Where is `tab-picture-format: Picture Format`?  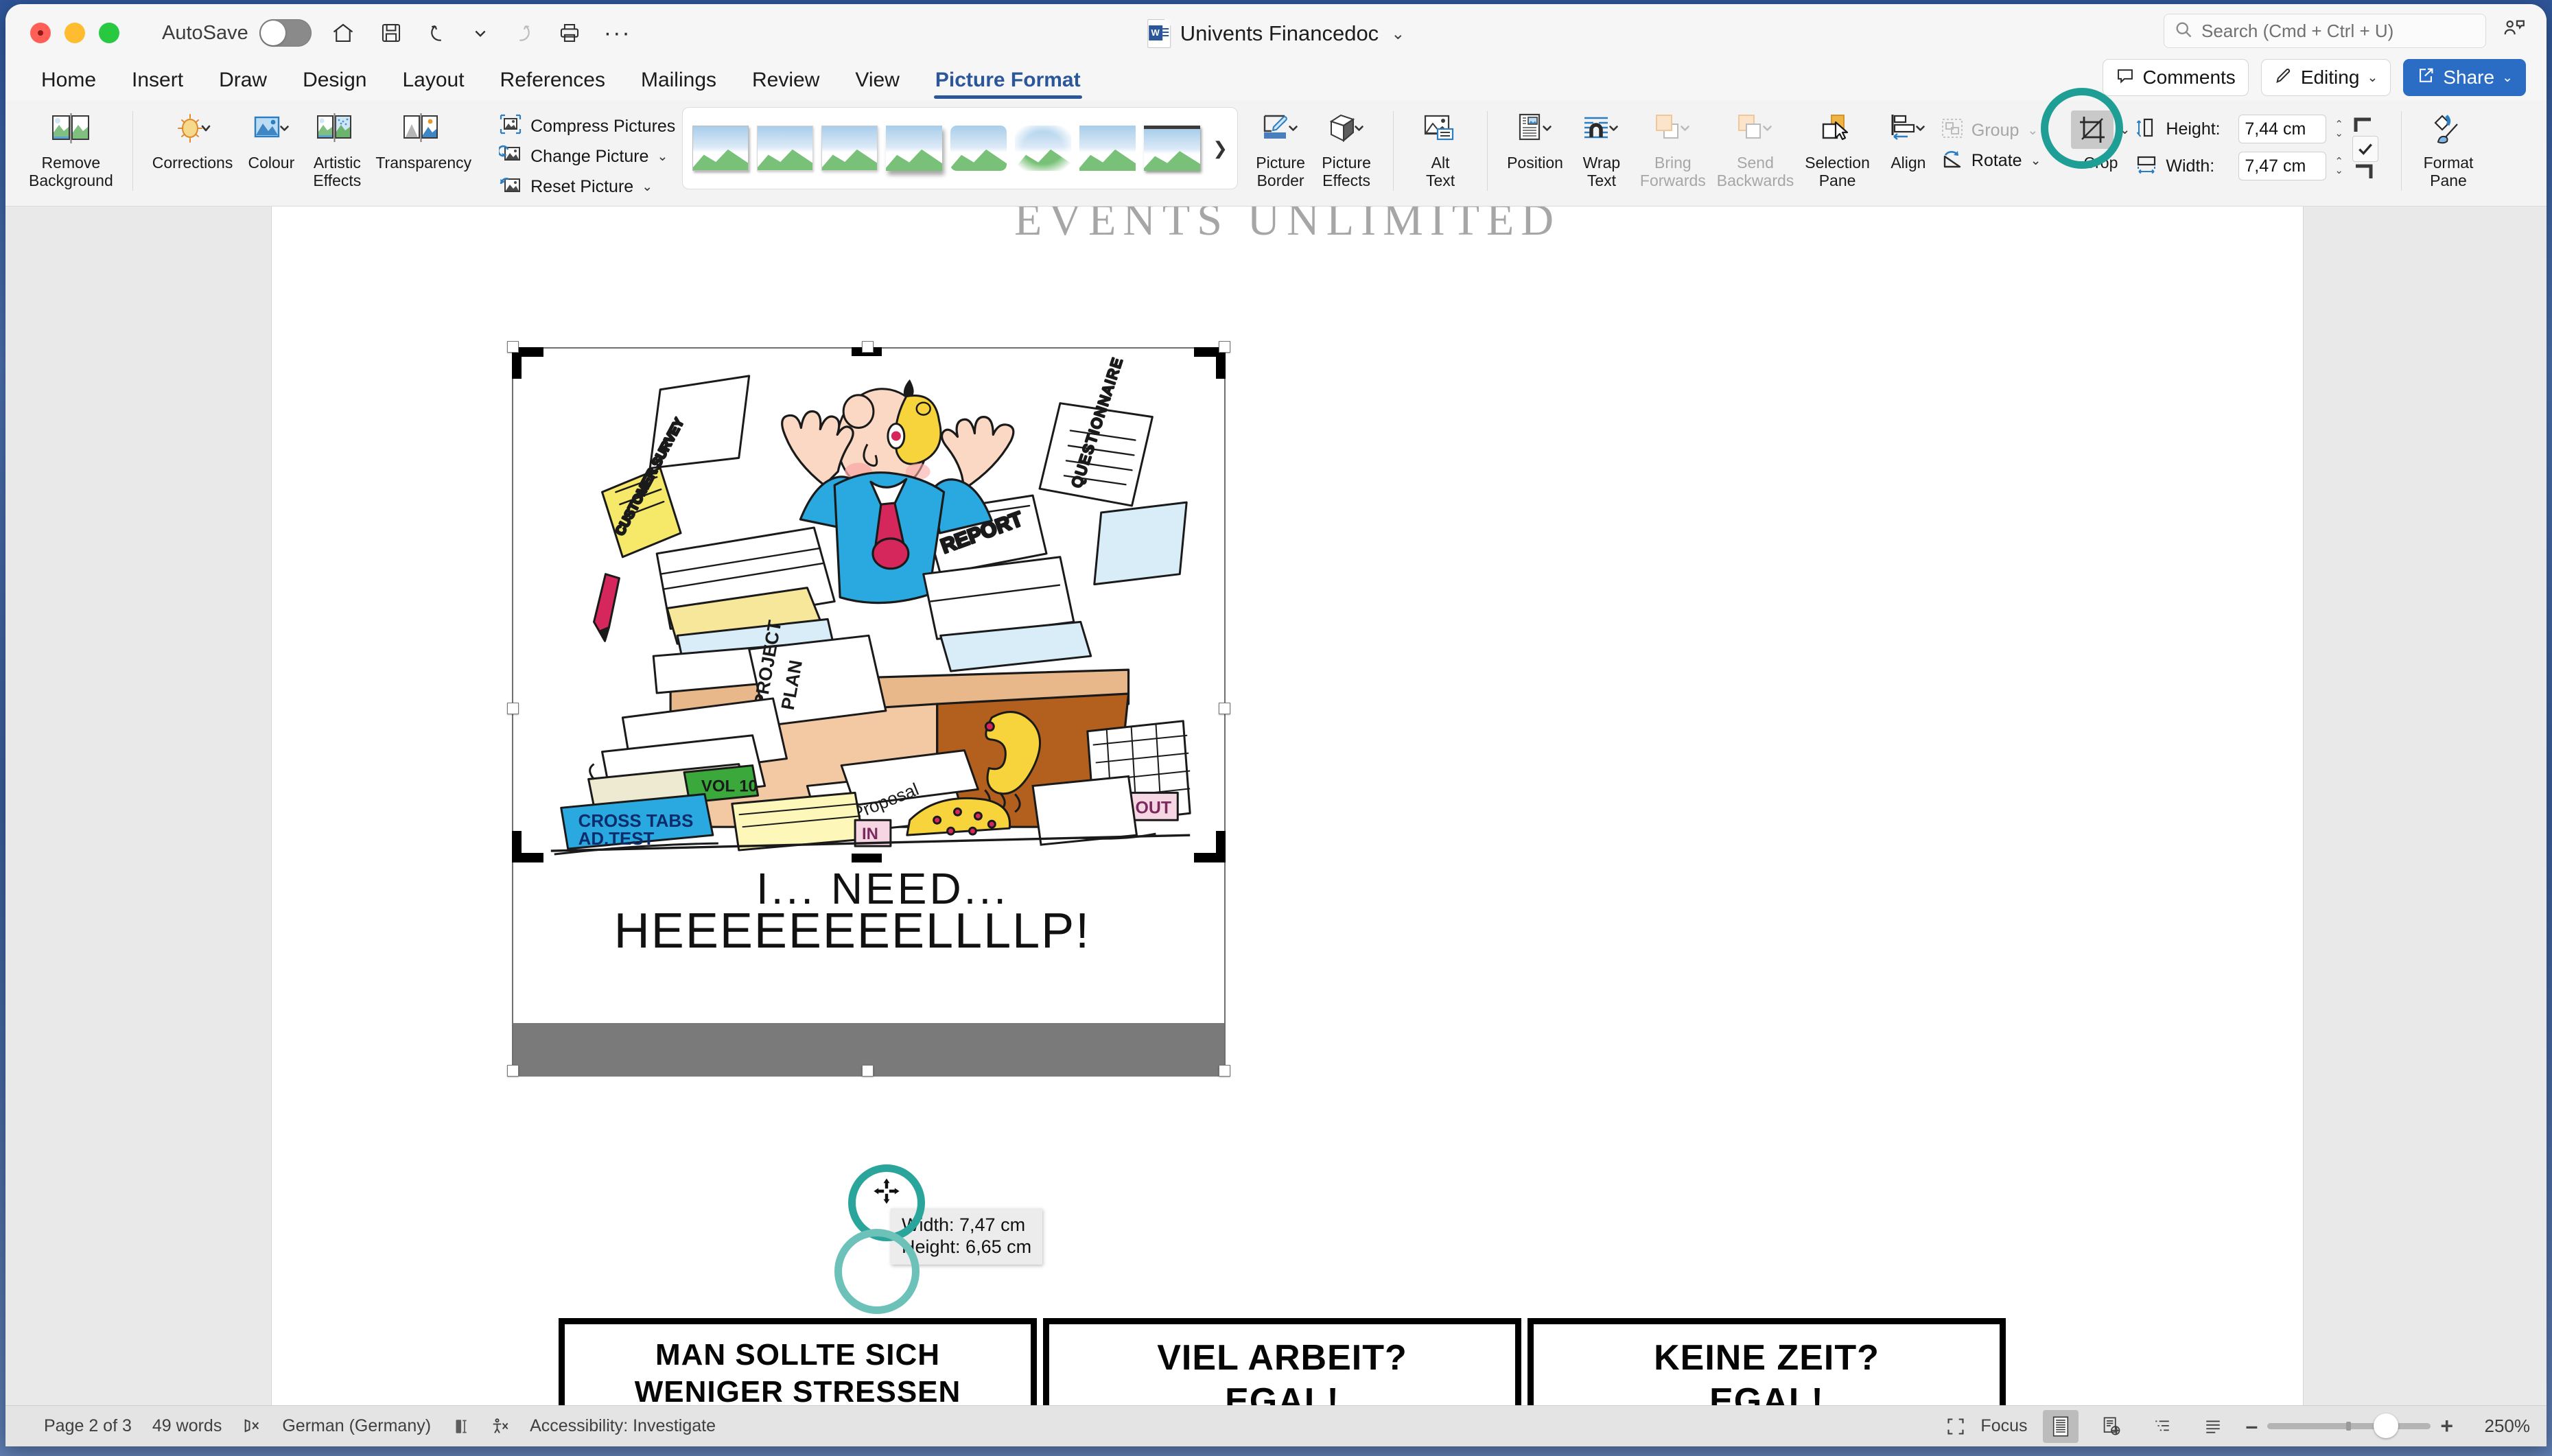
tab-picture-format: Picture Format is located at coordinates (1008, 84).